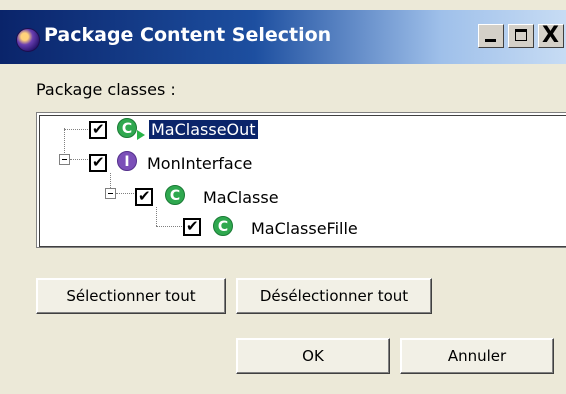 The width and height of the screenshot is (566, 394). I want to click on interface-icon: I, so click(127, 161).